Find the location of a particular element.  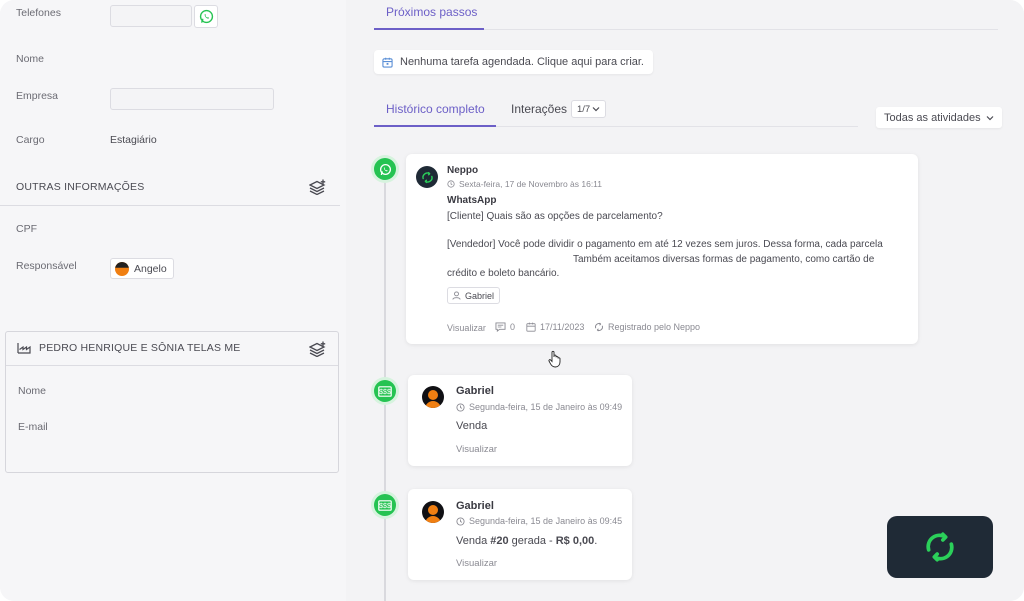

comments-number: 0 is located at coordinates (513, 327).